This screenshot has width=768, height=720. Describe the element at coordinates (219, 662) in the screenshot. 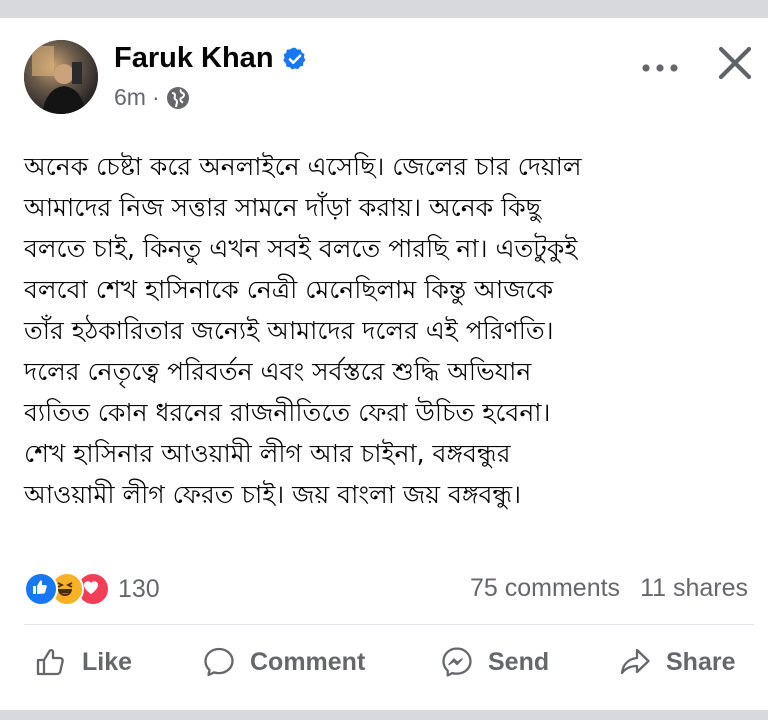

I see `comment-icon` at that location.